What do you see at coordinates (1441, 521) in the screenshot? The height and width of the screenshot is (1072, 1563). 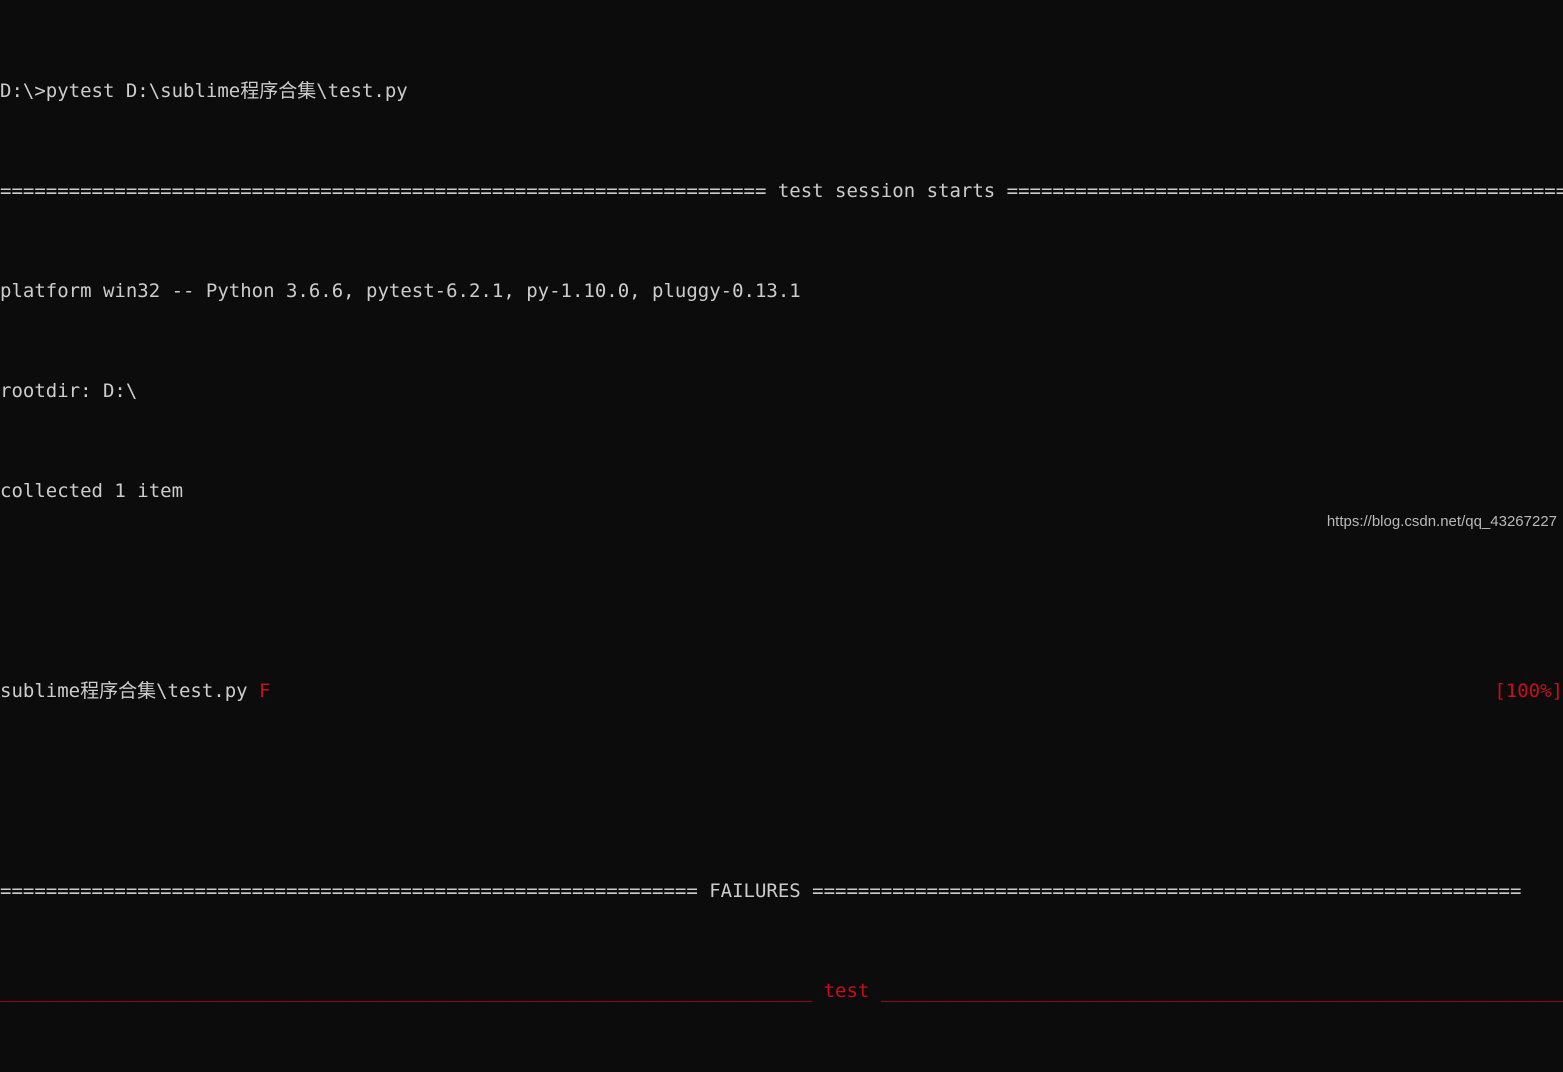 I see `csdn-watermark: https://blog.csdn.net/qq_43267227` at bounding box center [1441, 521].